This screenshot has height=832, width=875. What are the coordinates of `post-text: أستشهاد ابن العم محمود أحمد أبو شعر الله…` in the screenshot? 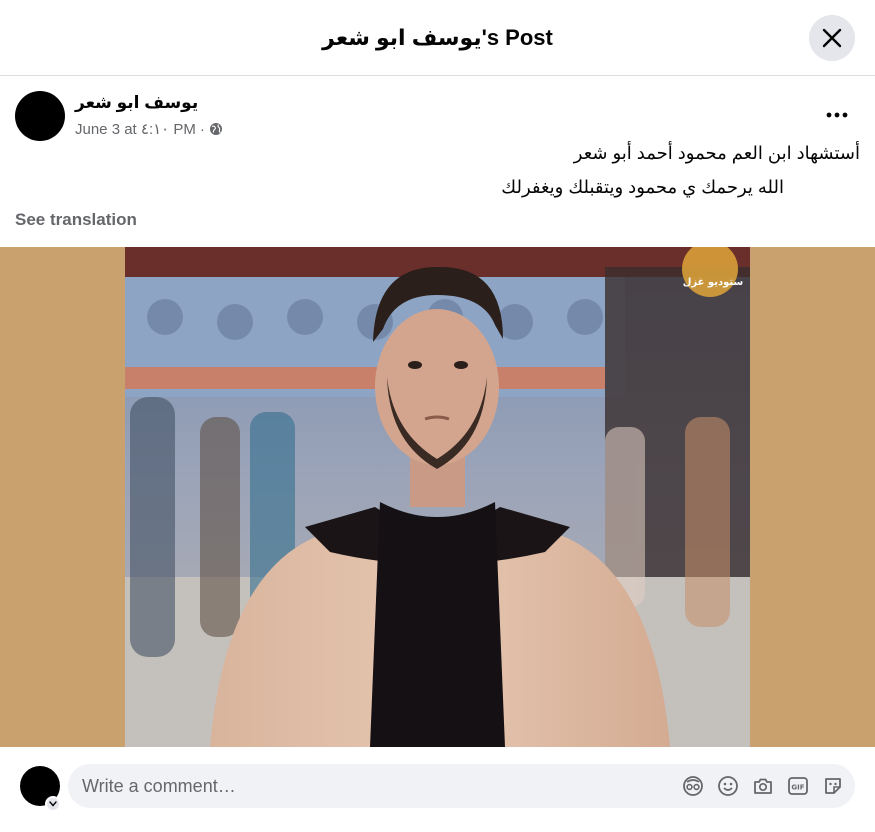 It's located at (437, 170).